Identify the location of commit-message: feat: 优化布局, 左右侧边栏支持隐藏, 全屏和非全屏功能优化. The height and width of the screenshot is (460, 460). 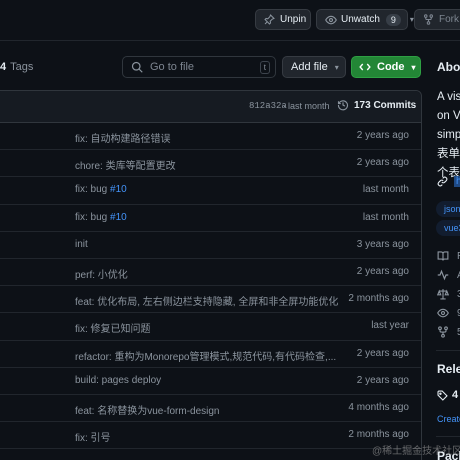
(206, 300).